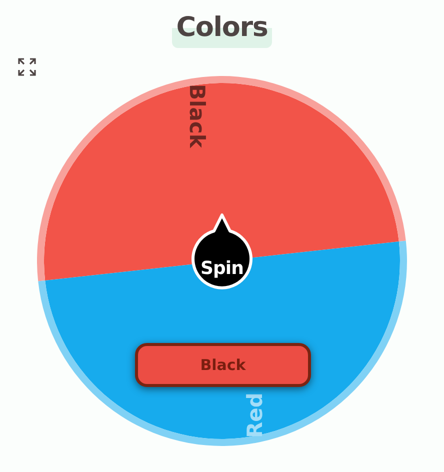  What do you see at coordinates (196, 116) in the screenshot?
I see `segment-label: Black` at bounding box center [196, 116].